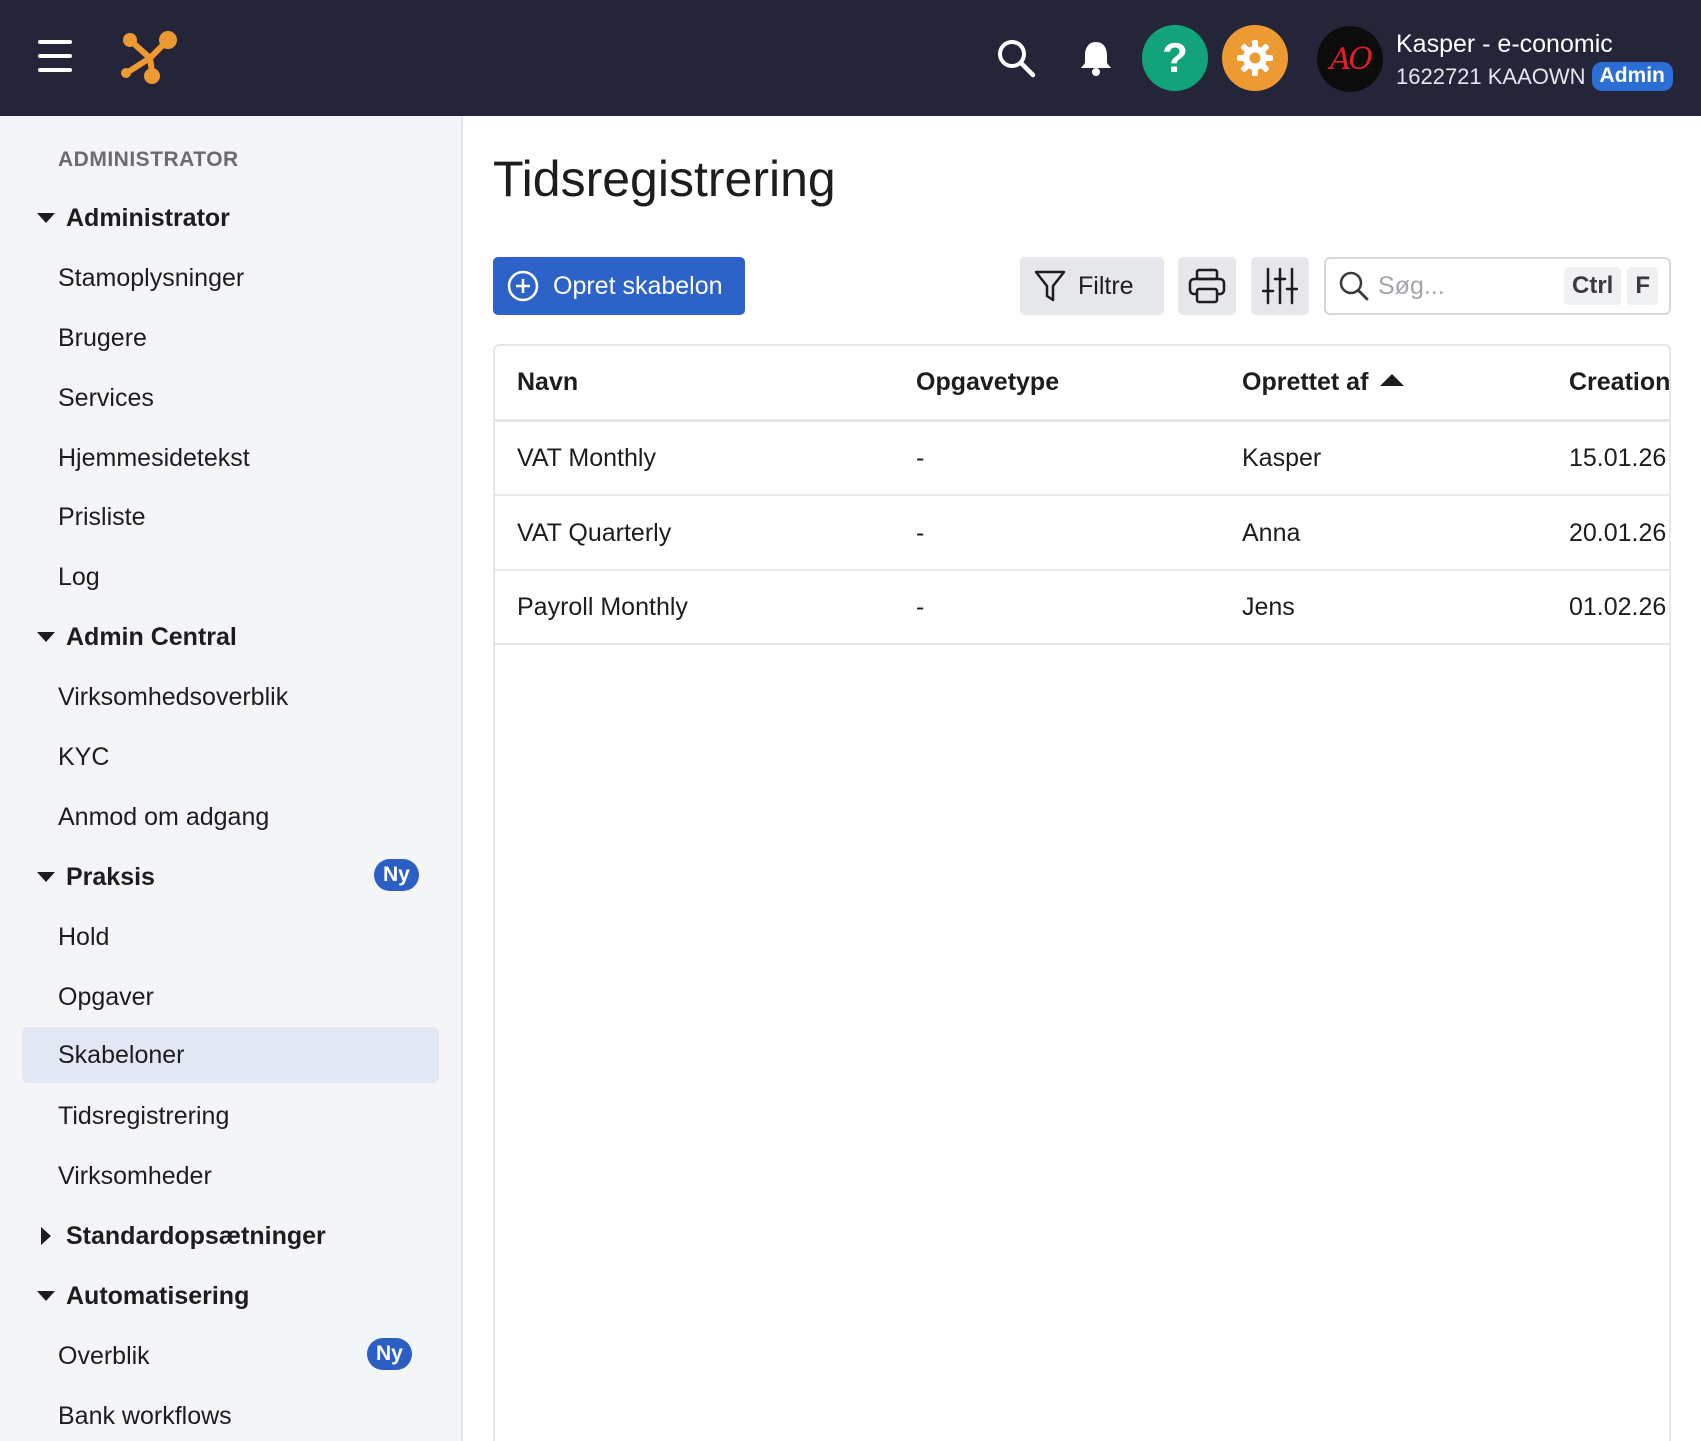 The image size is (1701, 1441). Describe the element at coordinates (1305, 382) in the screenshot. I see `column-header-label: Oprettet af` at that location.